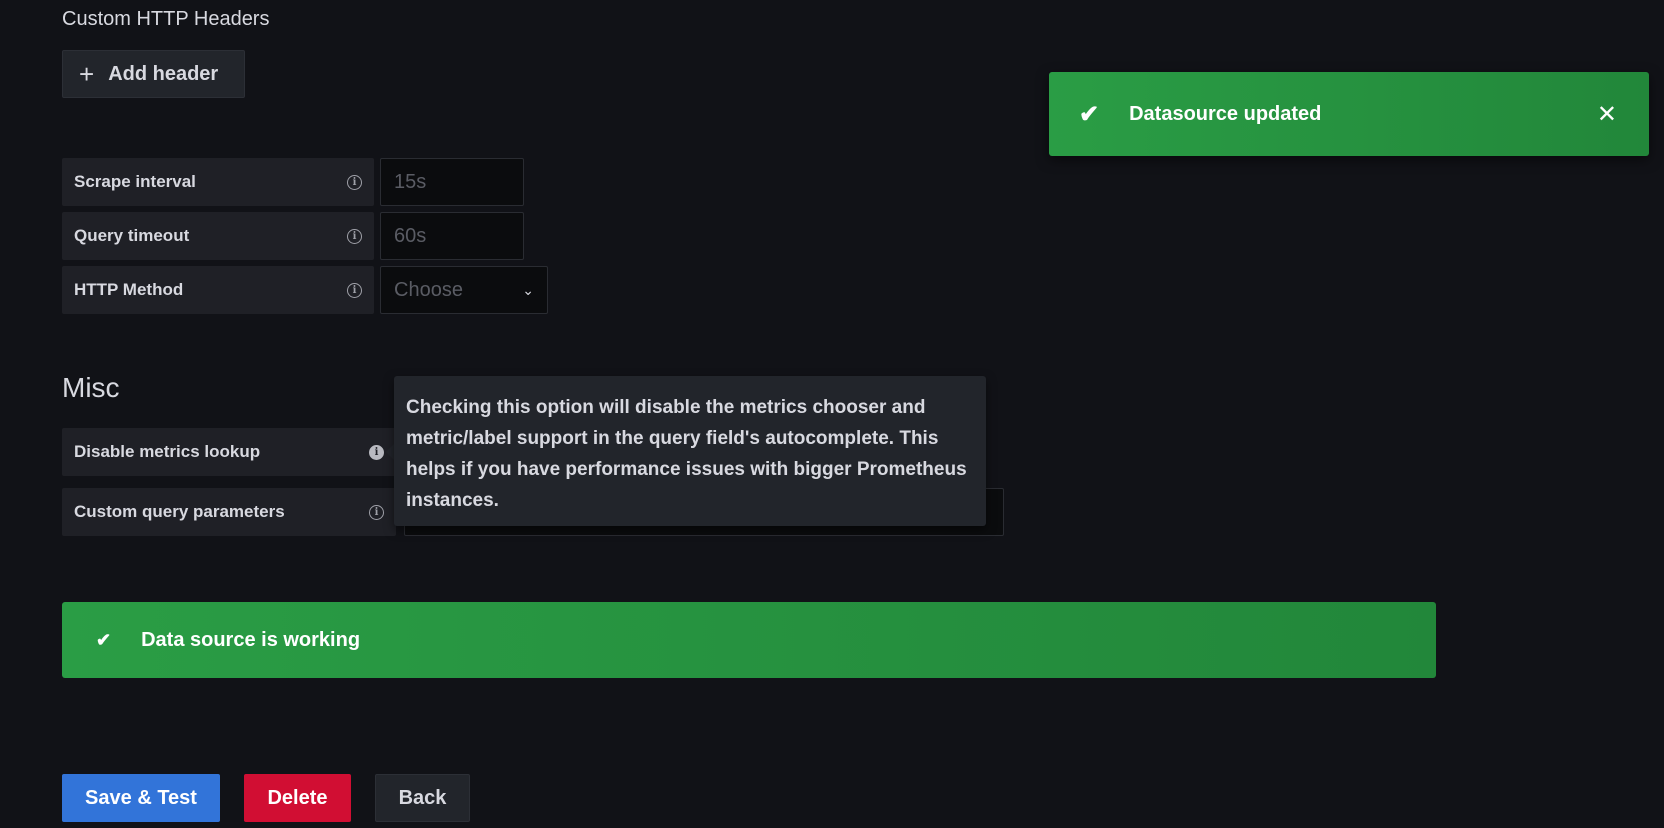 Image resolution: width=1664 pixels, height=828 pixels. What do you see at coordinates (297, 798) in the screenshot?
I see `delete-button: Delete` at bounding box center [297, 798].